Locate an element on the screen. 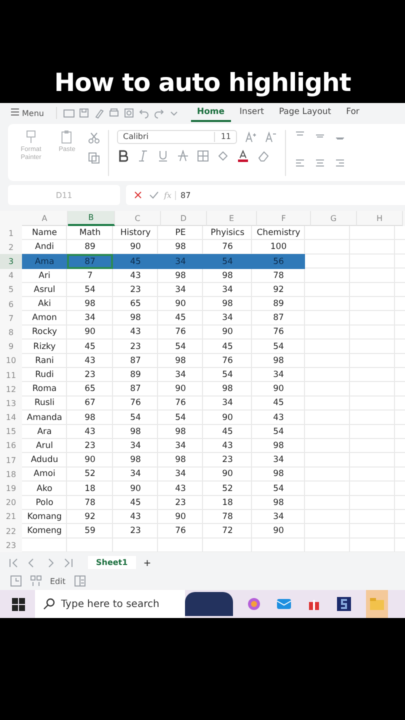  add-sheet-button: + is located at coordinates (147, 563).